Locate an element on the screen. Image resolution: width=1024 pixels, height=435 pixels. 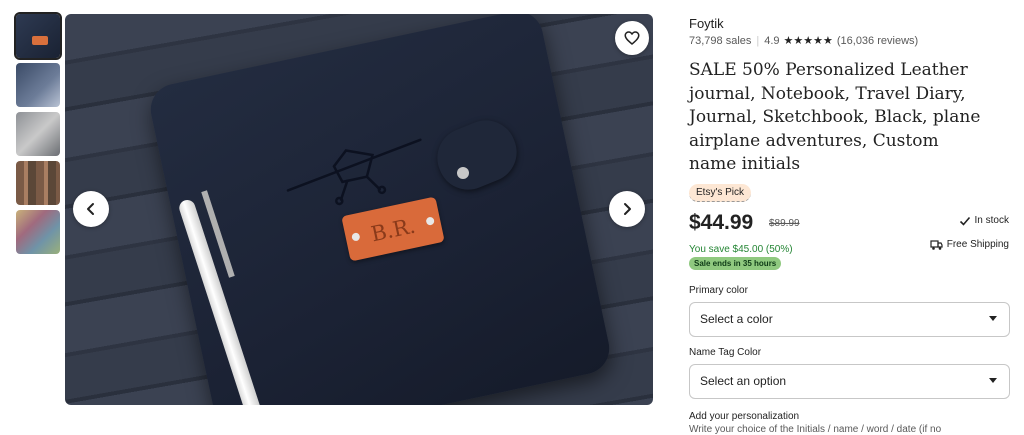
savings-text: You save $45.00 (50%) is located at coordinates (741, 249).